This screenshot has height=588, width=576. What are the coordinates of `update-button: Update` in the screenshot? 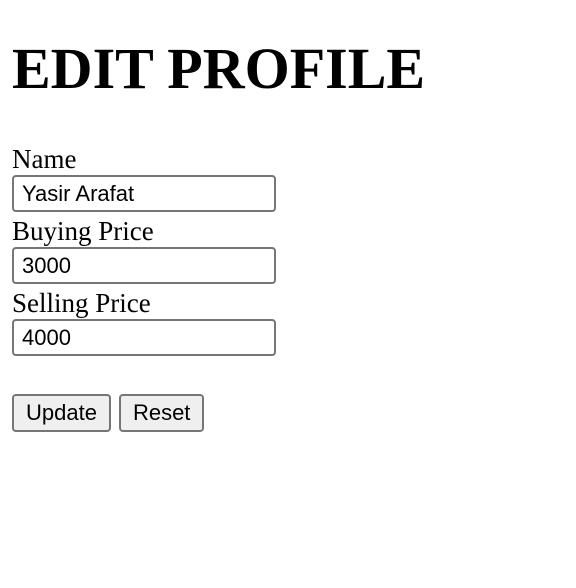 It's located at (61, 413).